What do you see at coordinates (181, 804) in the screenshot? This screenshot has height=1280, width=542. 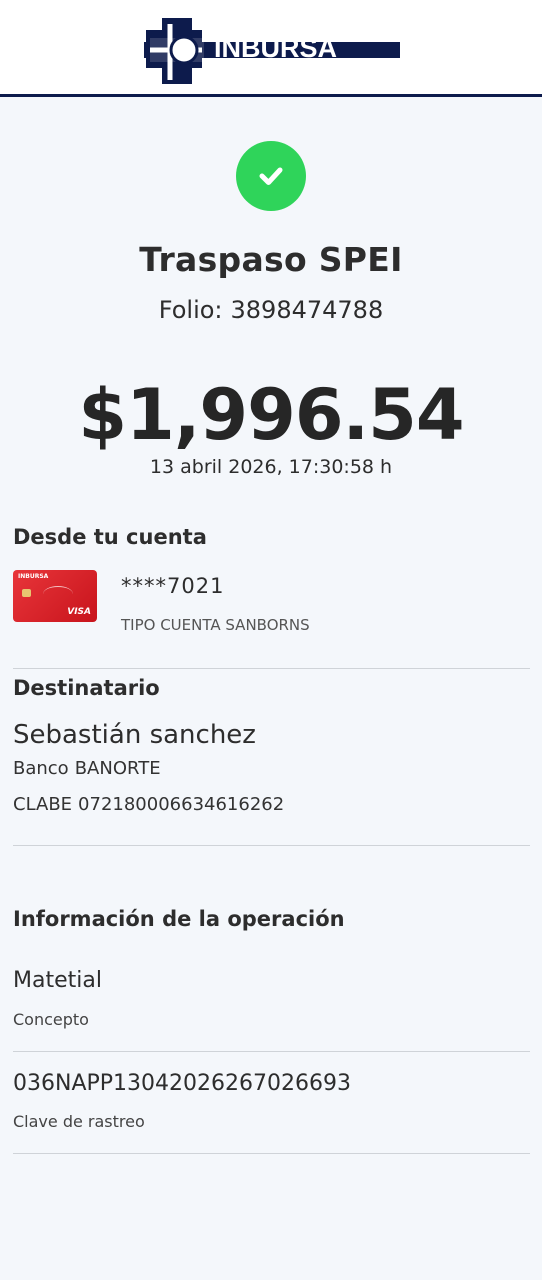 I see `clabe-number: 072180006634616262` at bounding box center [181, 804].